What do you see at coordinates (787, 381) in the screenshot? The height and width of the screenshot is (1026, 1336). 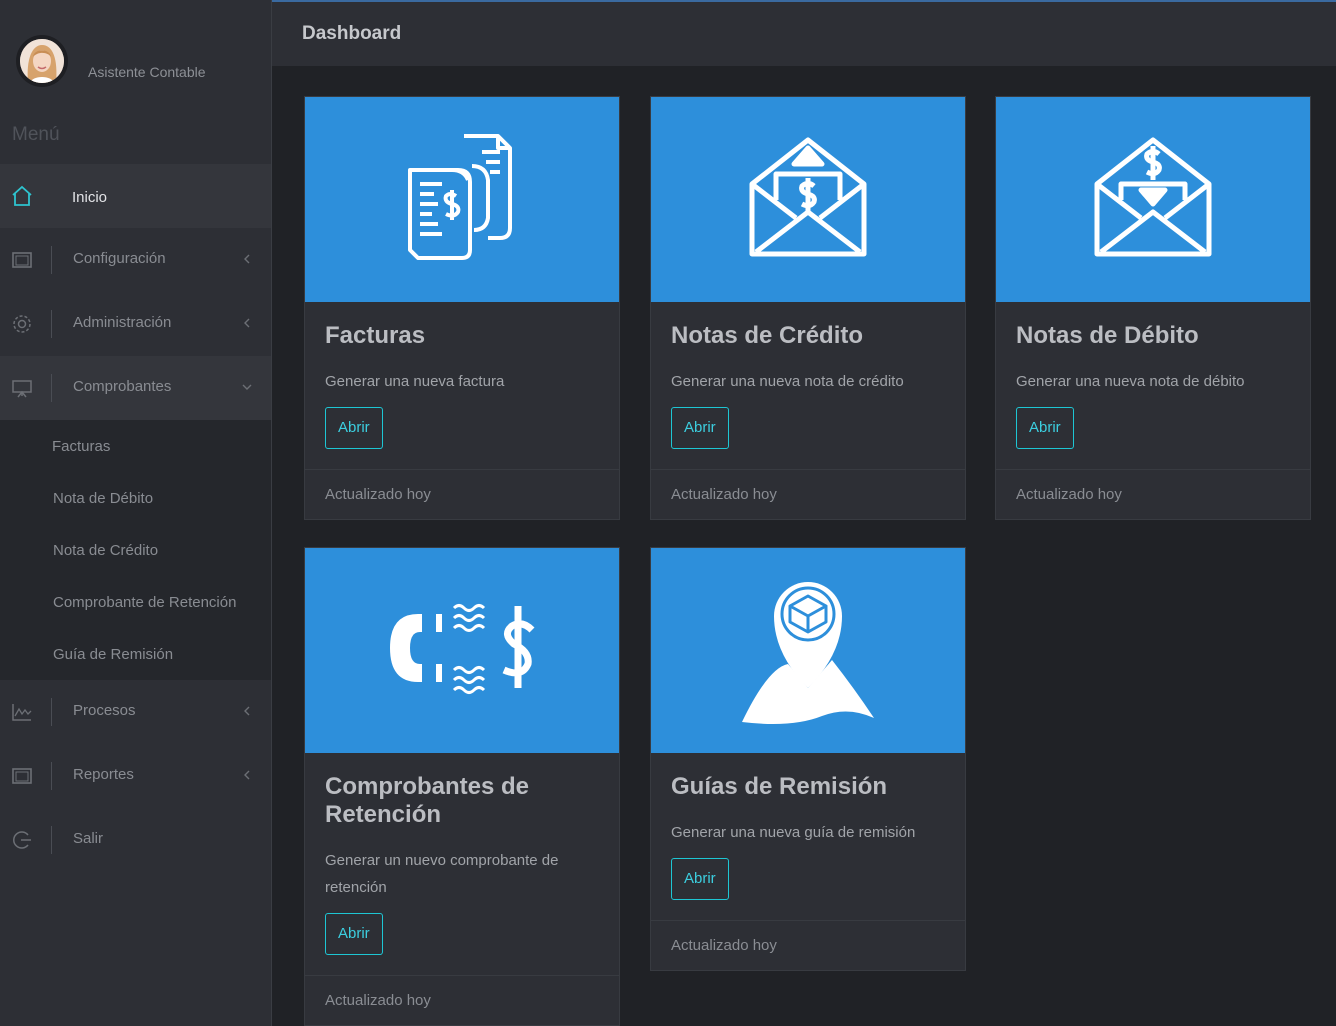 I see `card-description: Generar una nueva nota de crédito` at bounding box center [787, 381].